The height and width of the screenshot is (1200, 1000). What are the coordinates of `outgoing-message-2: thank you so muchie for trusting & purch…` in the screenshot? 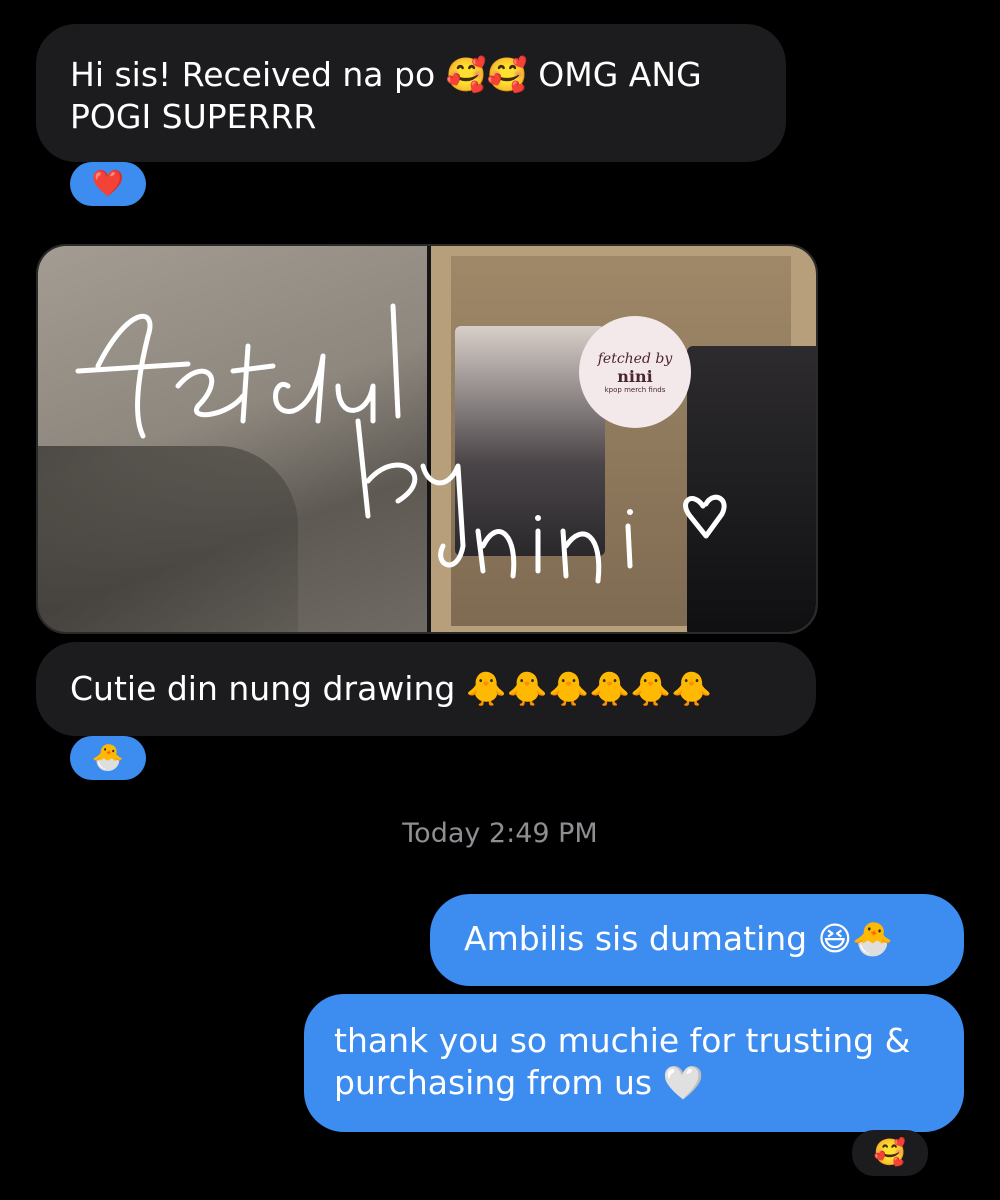 It's located at (634, 1063).